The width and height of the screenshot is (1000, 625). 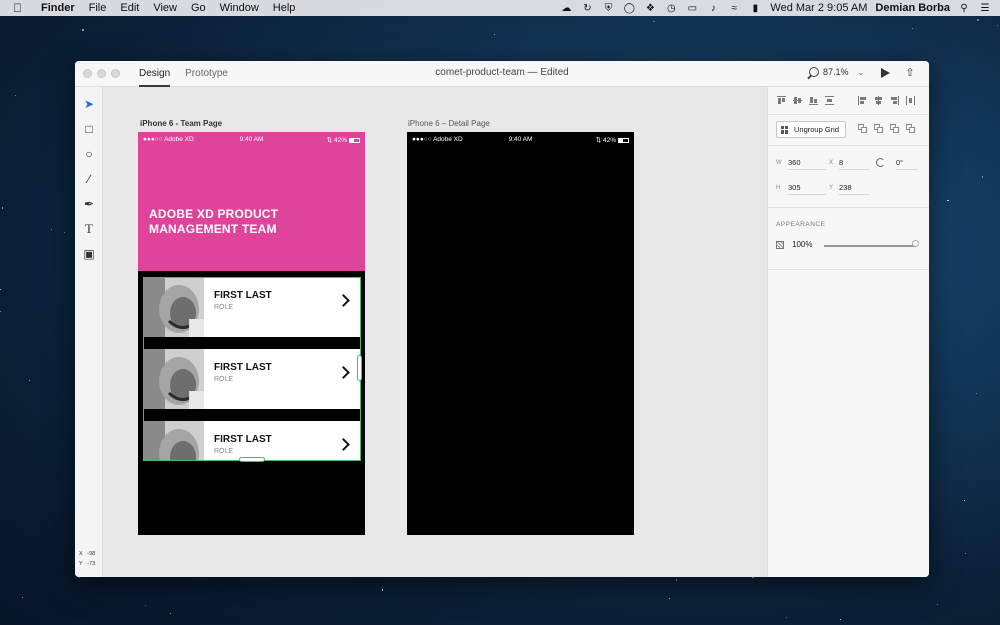 What do you see at coordinates (243, 439) in the screenshot?
I see `member-name: FIRST LAST` at bounding box center [243, 439].